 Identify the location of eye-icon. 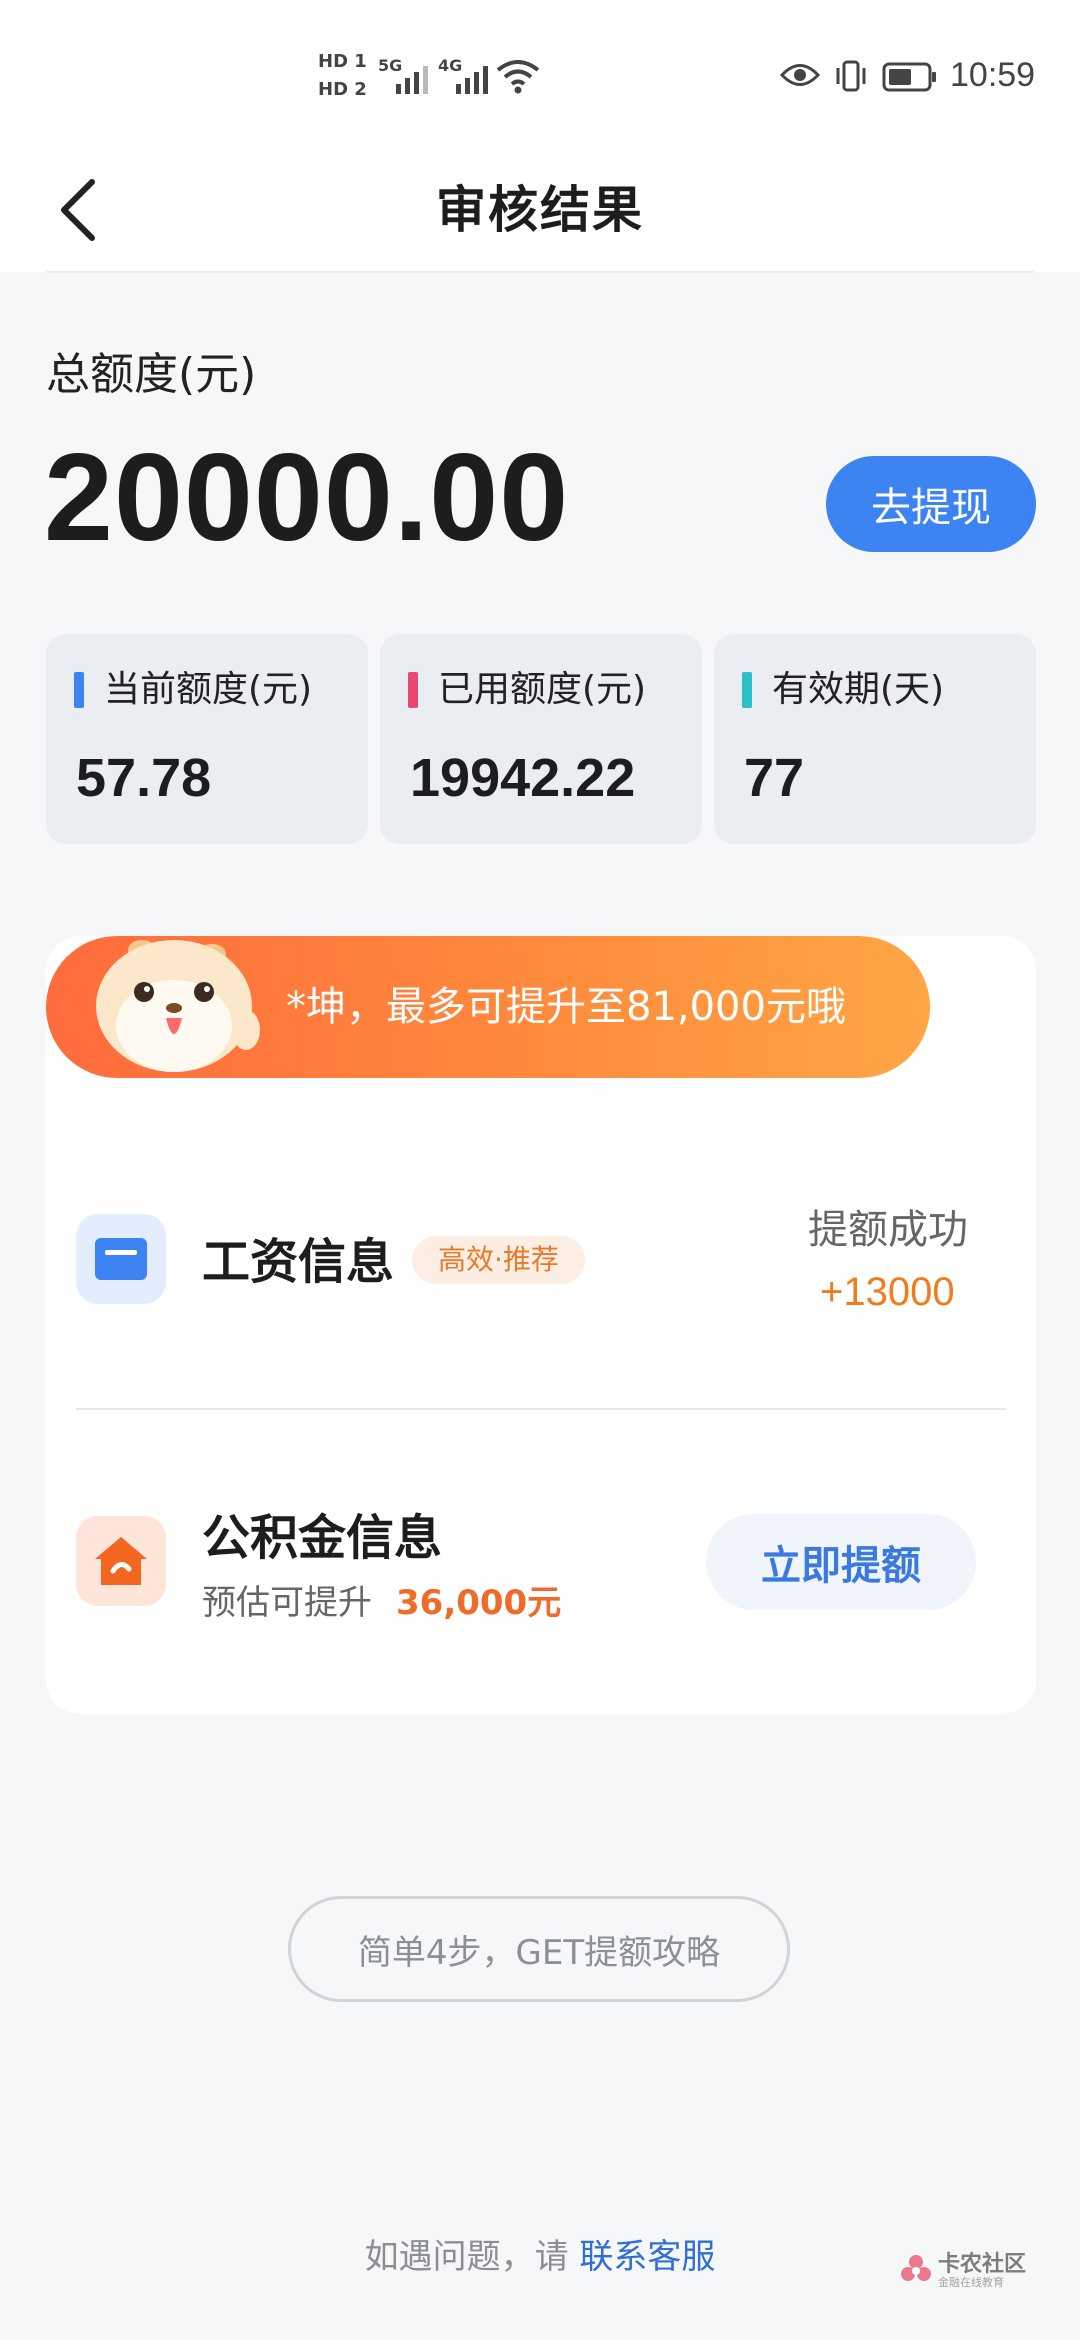
(800, 75).